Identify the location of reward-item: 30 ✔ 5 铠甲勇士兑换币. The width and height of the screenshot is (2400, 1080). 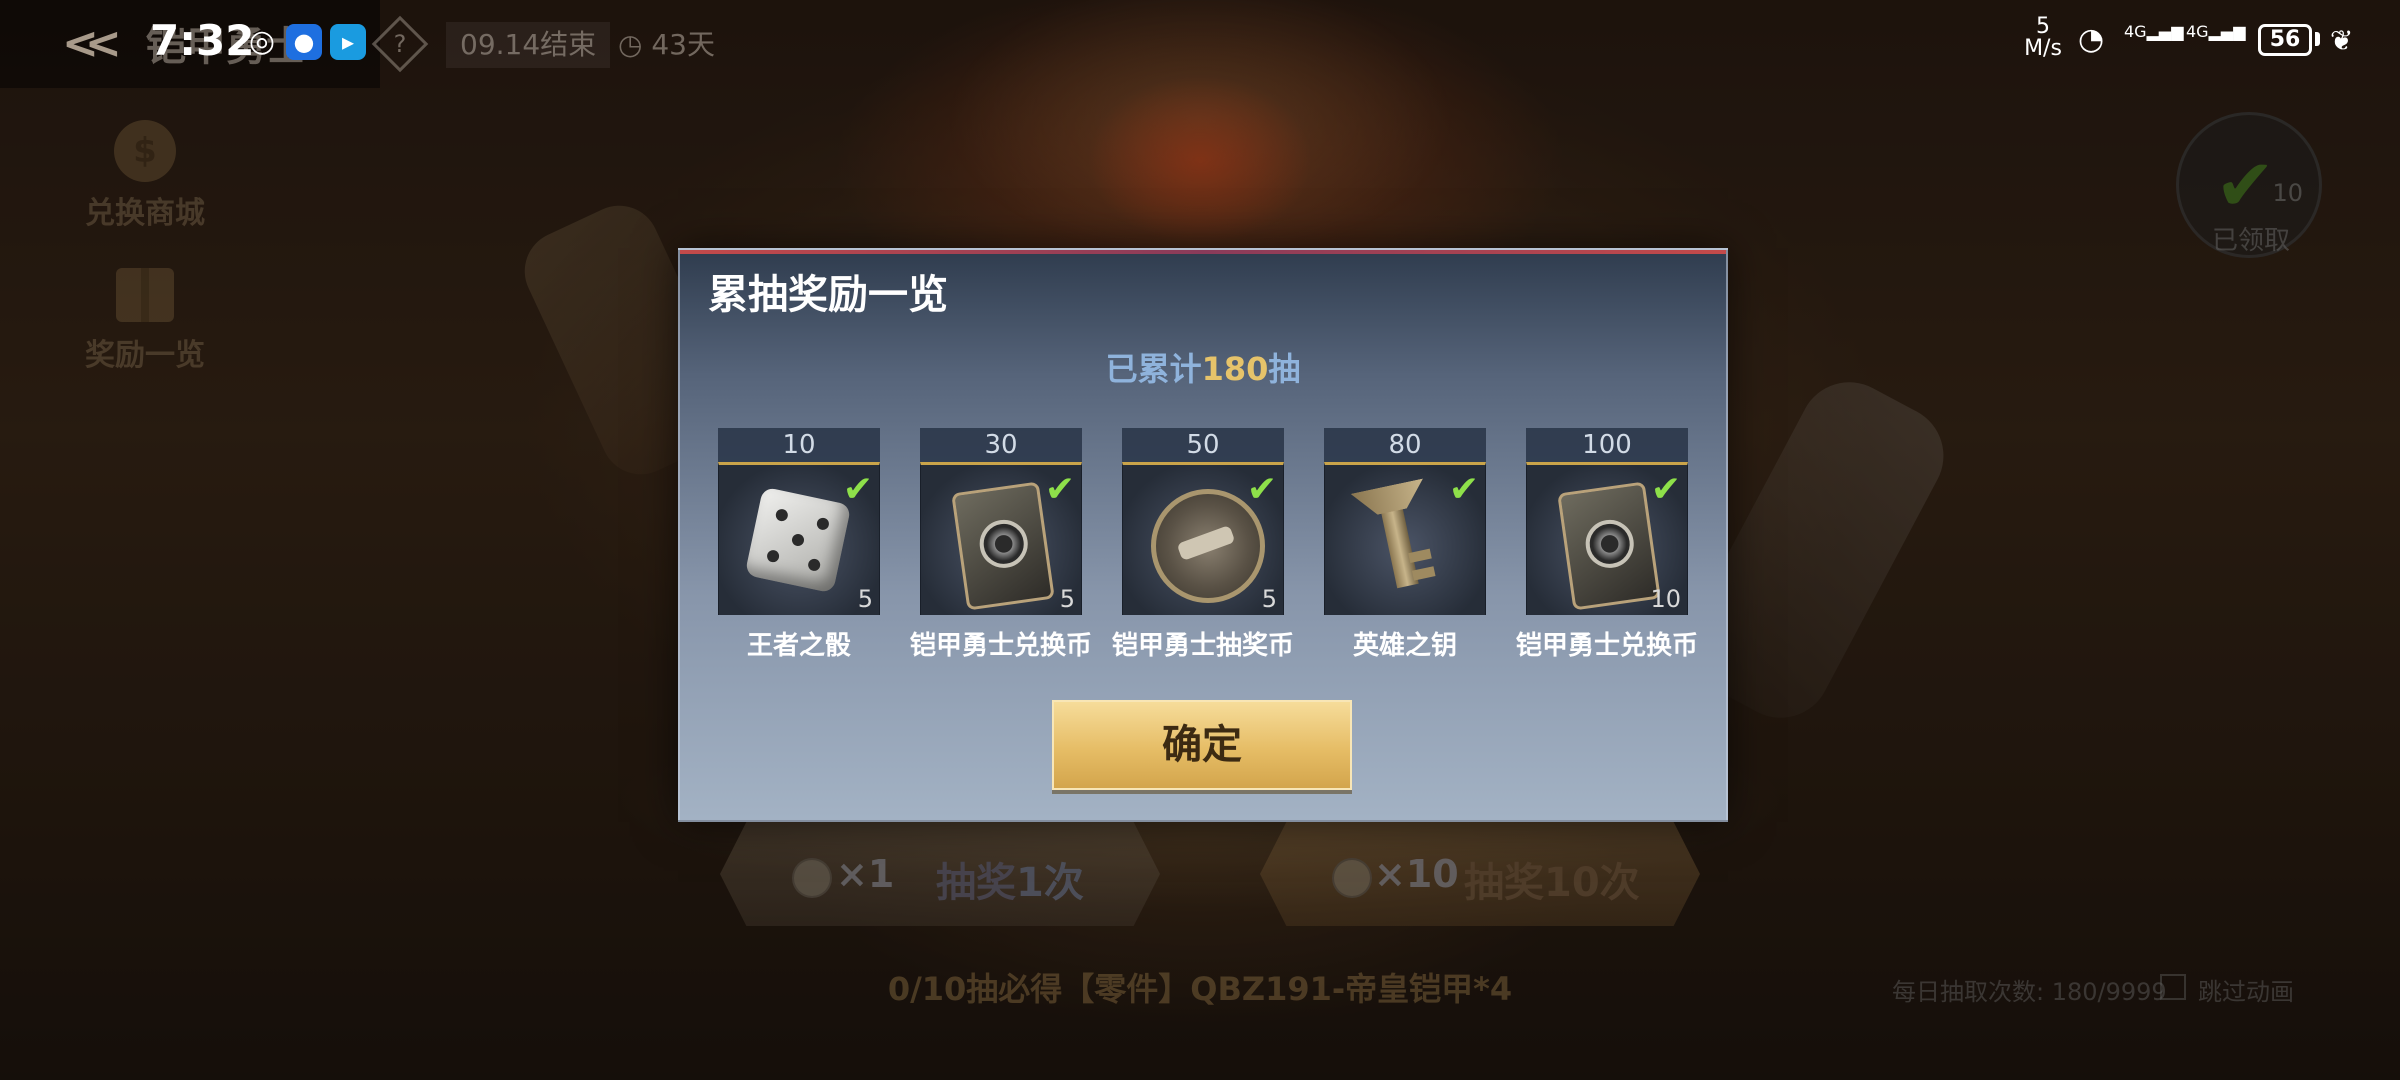
(1001, 545).